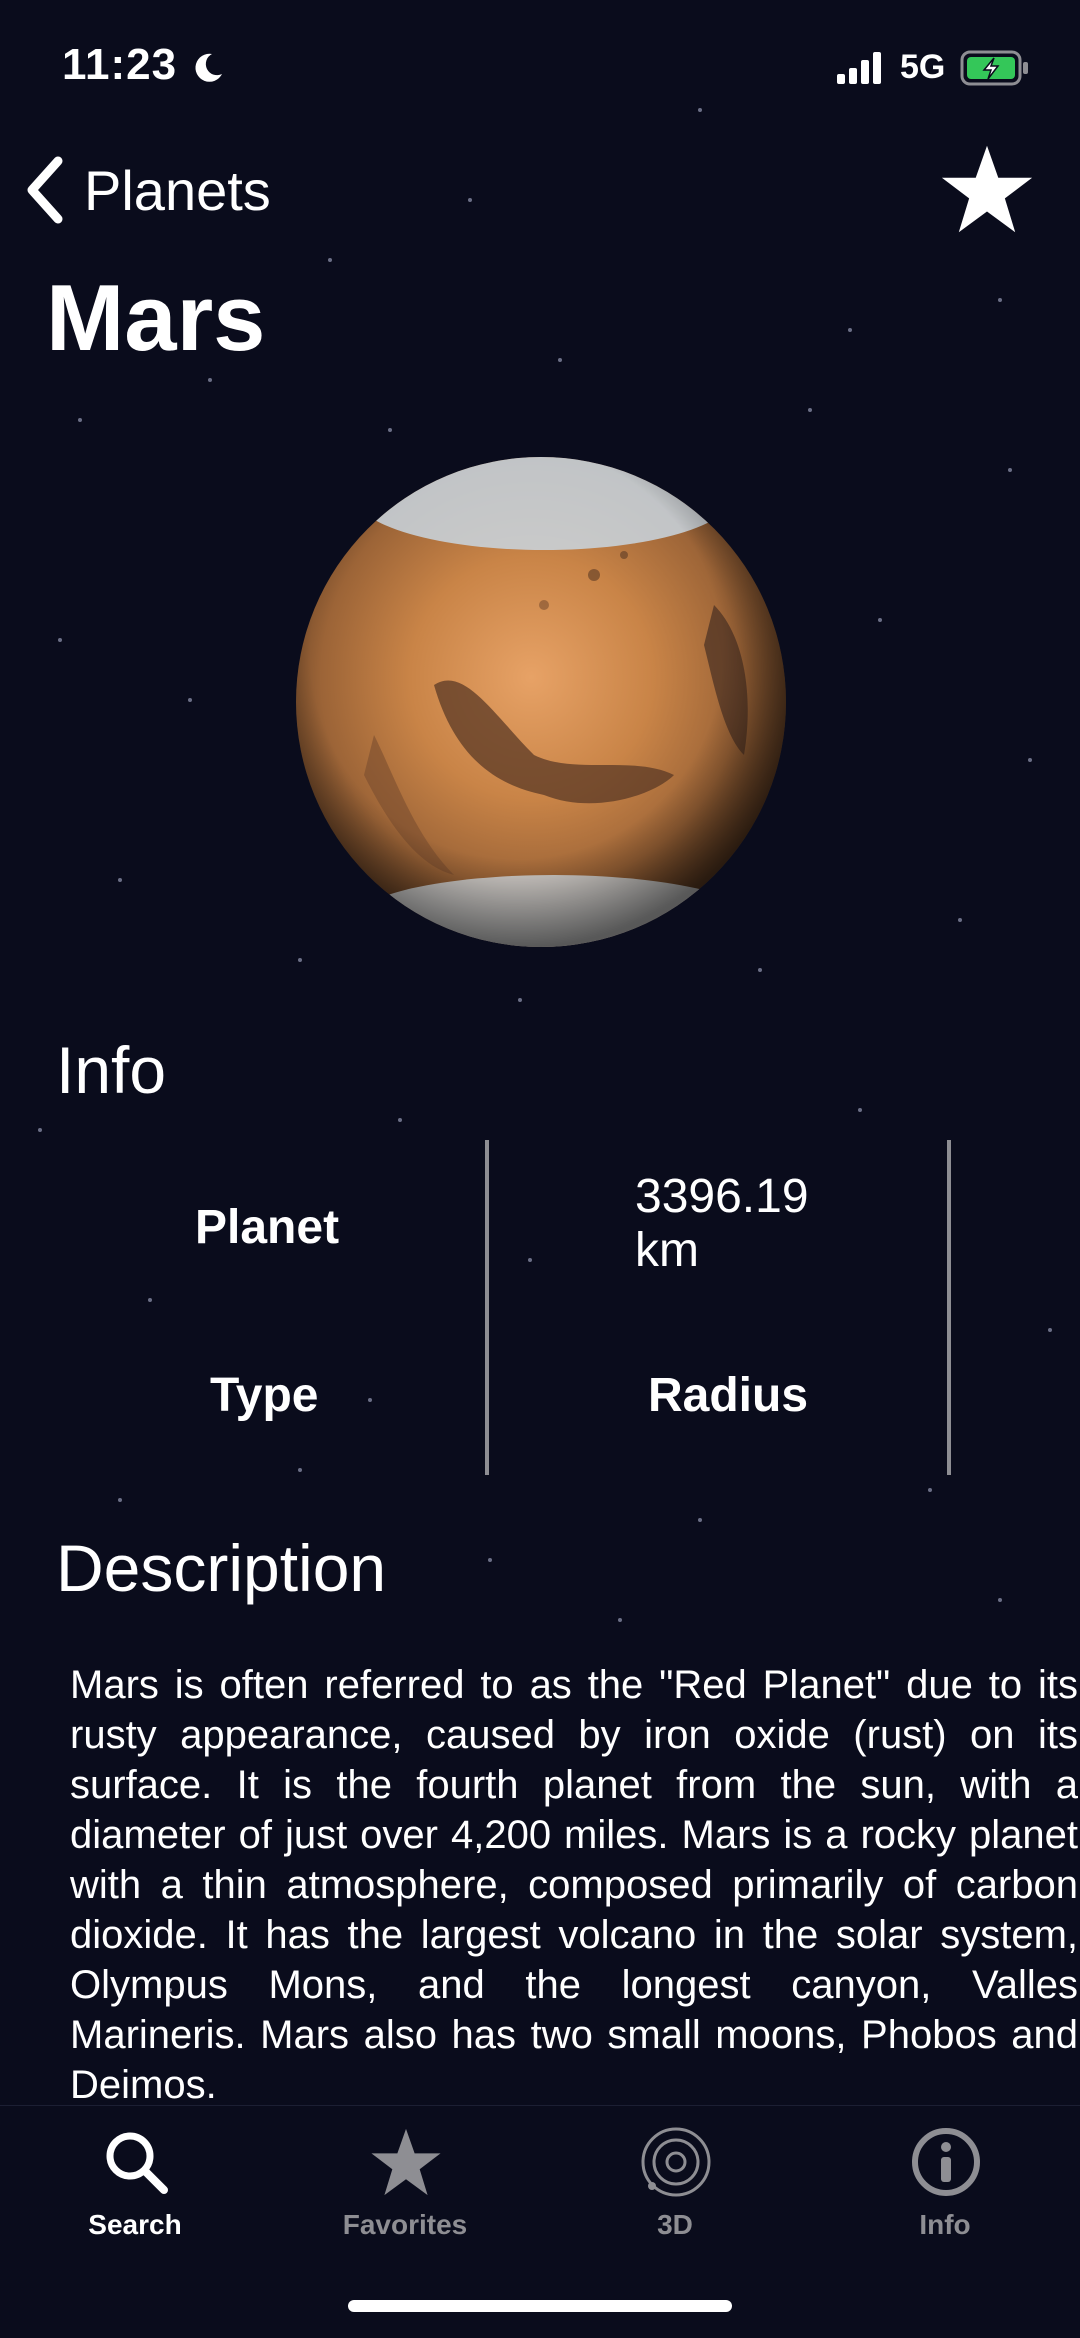 Image resolution: width=1080 pixels, height=2338 pixels. Describe the element at coordinates (923, 67) in the screenshot. I see `network-label: 5G` at that location.